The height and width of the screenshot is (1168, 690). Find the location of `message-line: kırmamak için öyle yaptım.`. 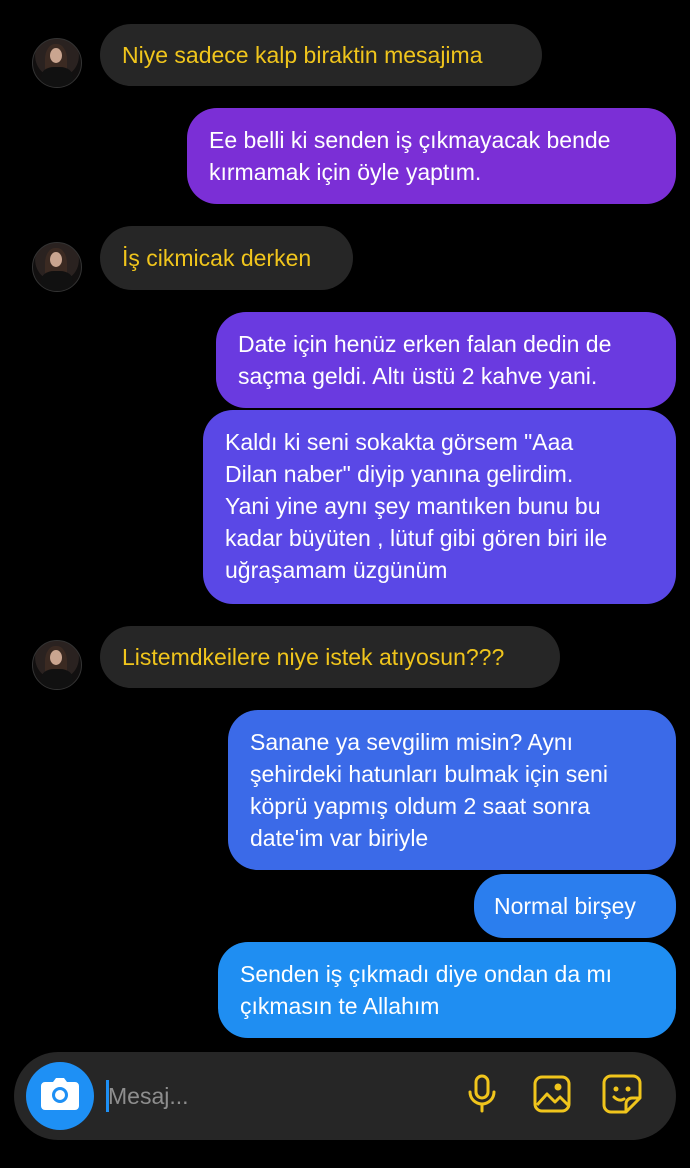

message-line: kırmamak için öyle yaptım. is located at coordinates (345, 172).